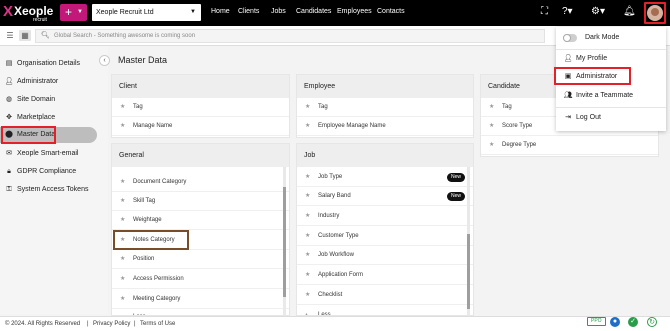  I want to click on highlight-notes-category, so click(151, 240).